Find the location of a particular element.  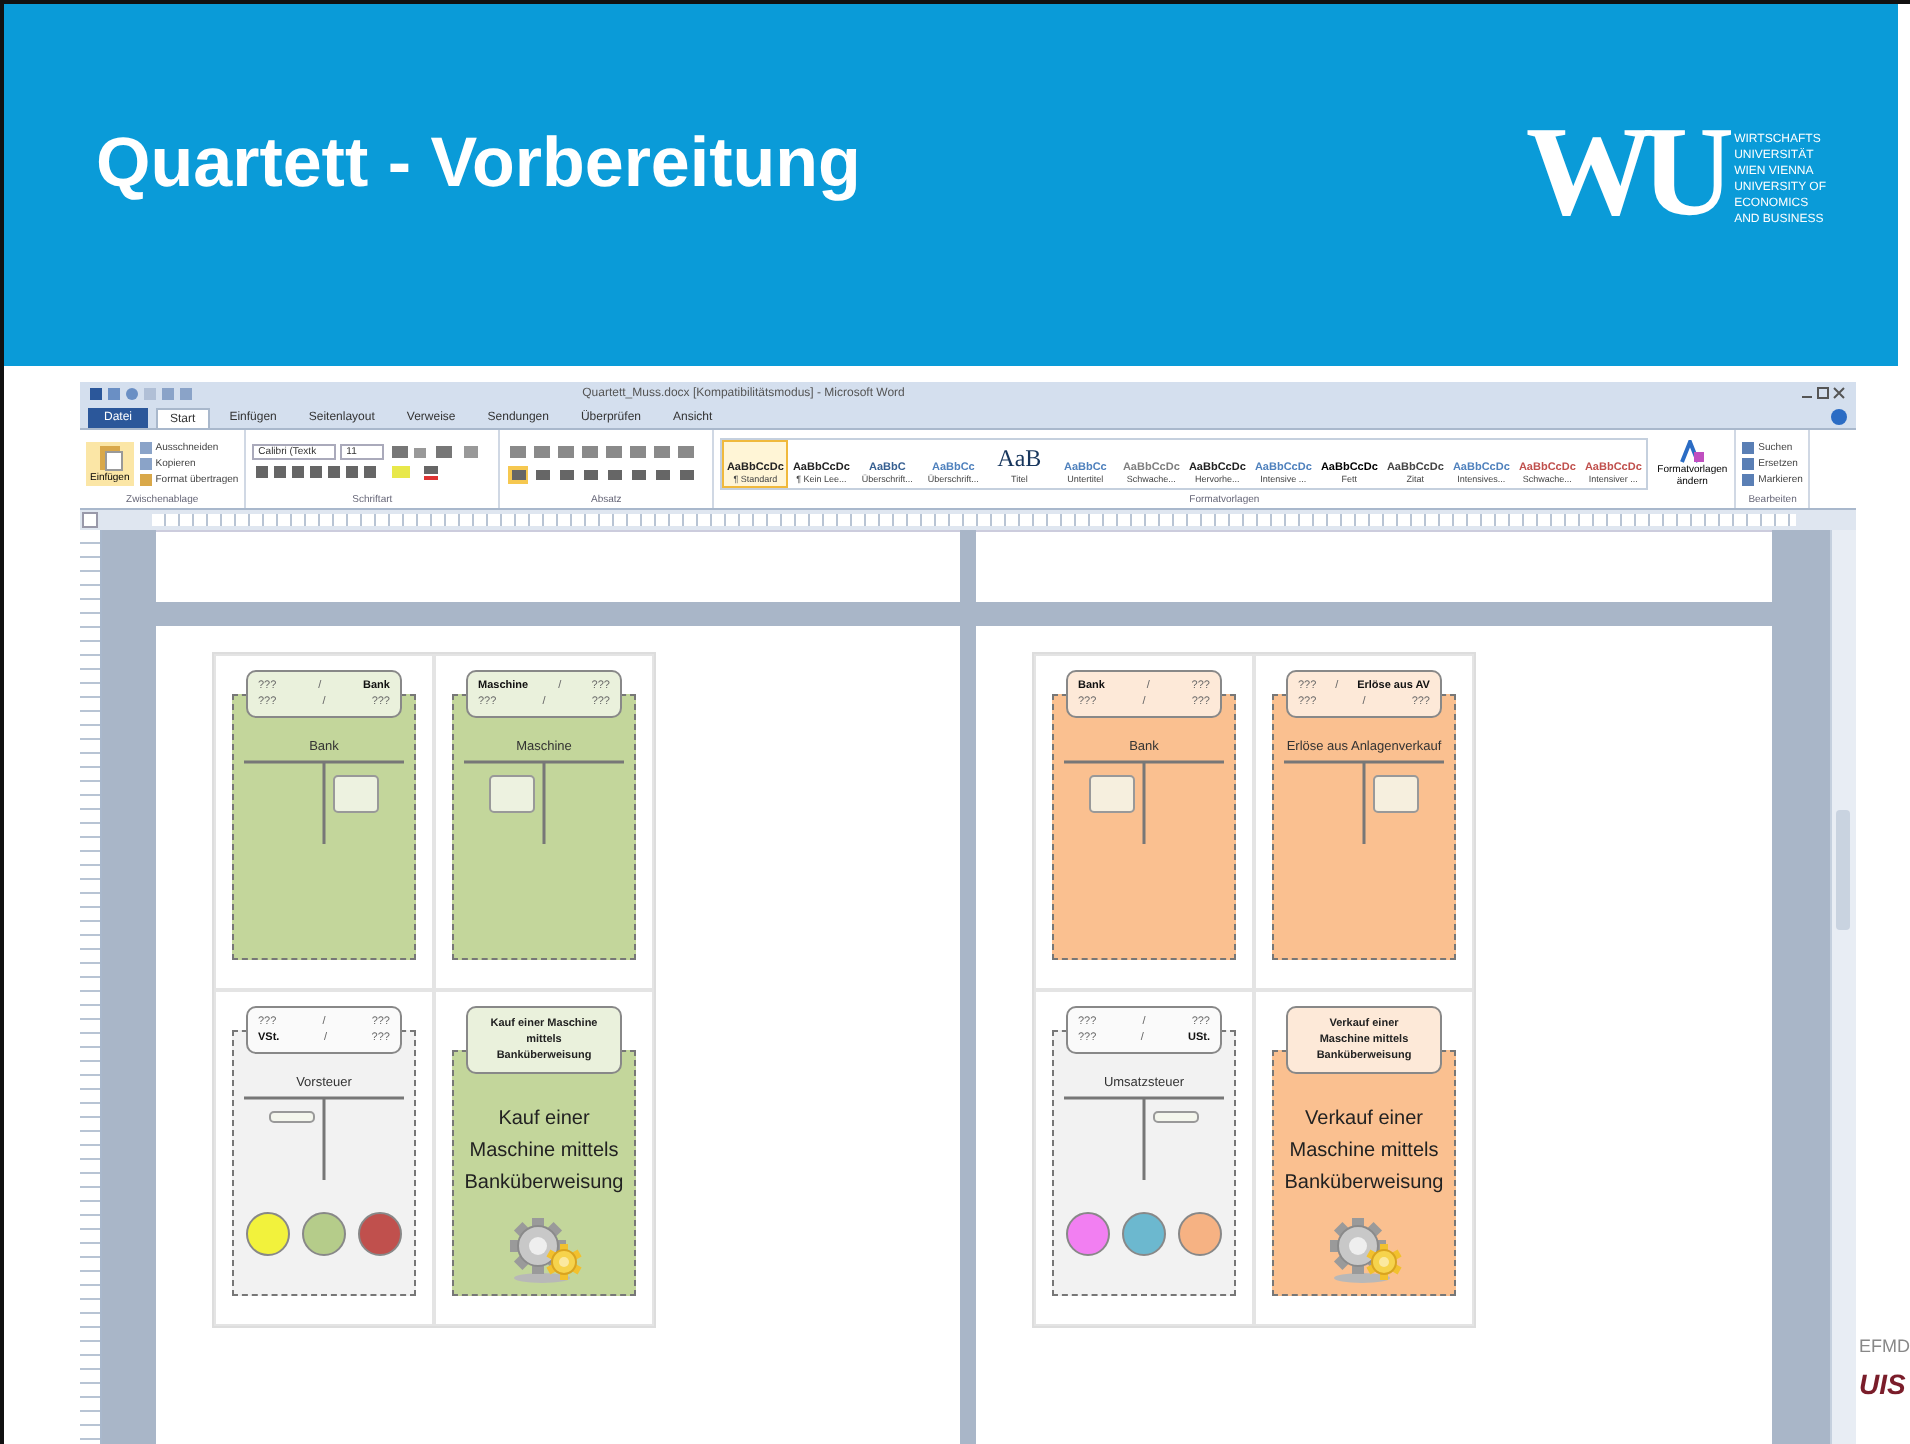

scroll-bar is located at coordinates (1842, 987).